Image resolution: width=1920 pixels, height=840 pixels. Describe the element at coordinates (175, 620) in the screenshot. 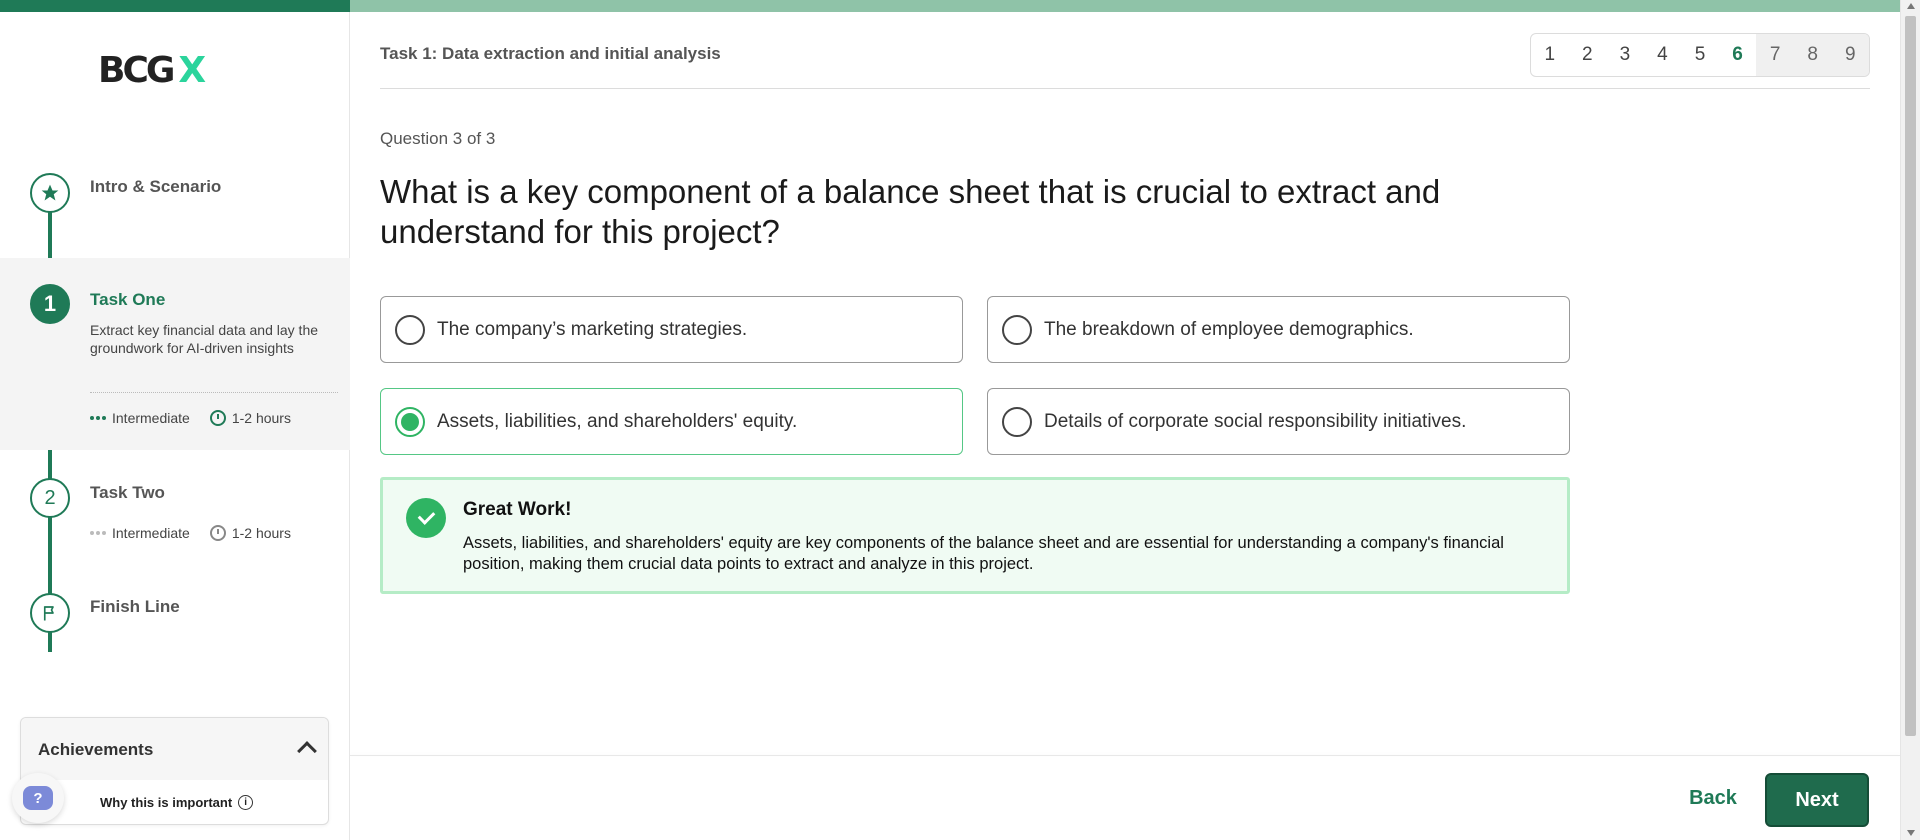

I see `step-finish-line: Finish Line` at that location.